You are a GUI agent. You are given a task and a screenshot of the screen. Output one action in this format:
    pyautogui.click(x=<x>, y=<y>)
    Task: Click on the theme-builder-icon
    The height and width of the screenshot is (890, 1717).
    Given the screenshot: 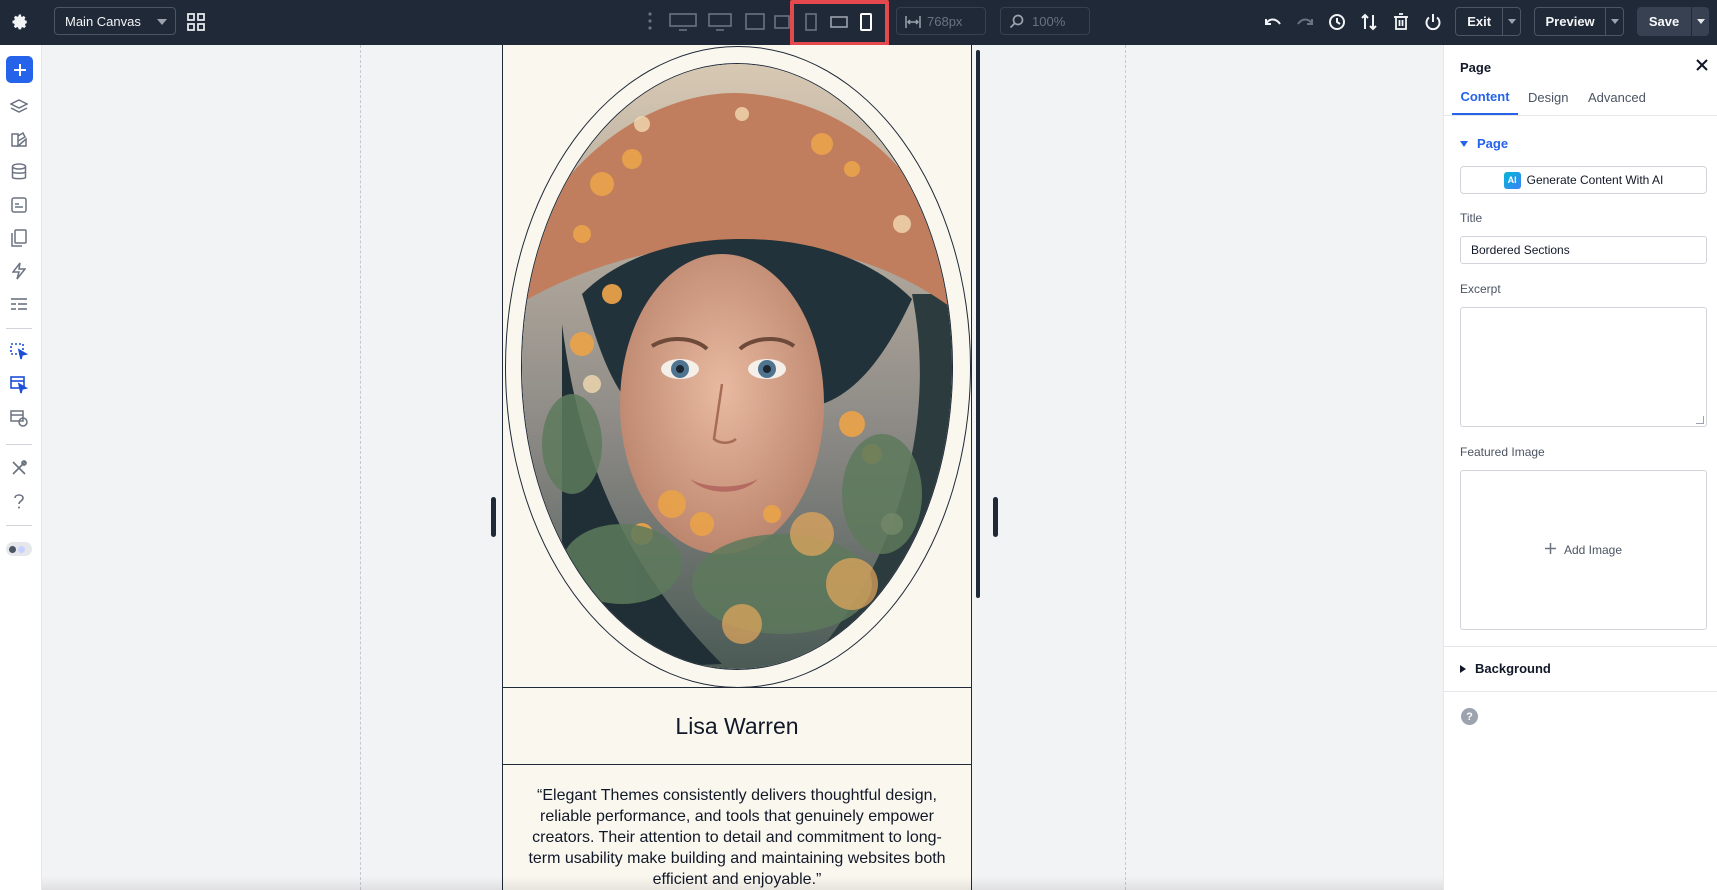 What is the action you would take?
    pyautogui.click(x=19, y=139)
    